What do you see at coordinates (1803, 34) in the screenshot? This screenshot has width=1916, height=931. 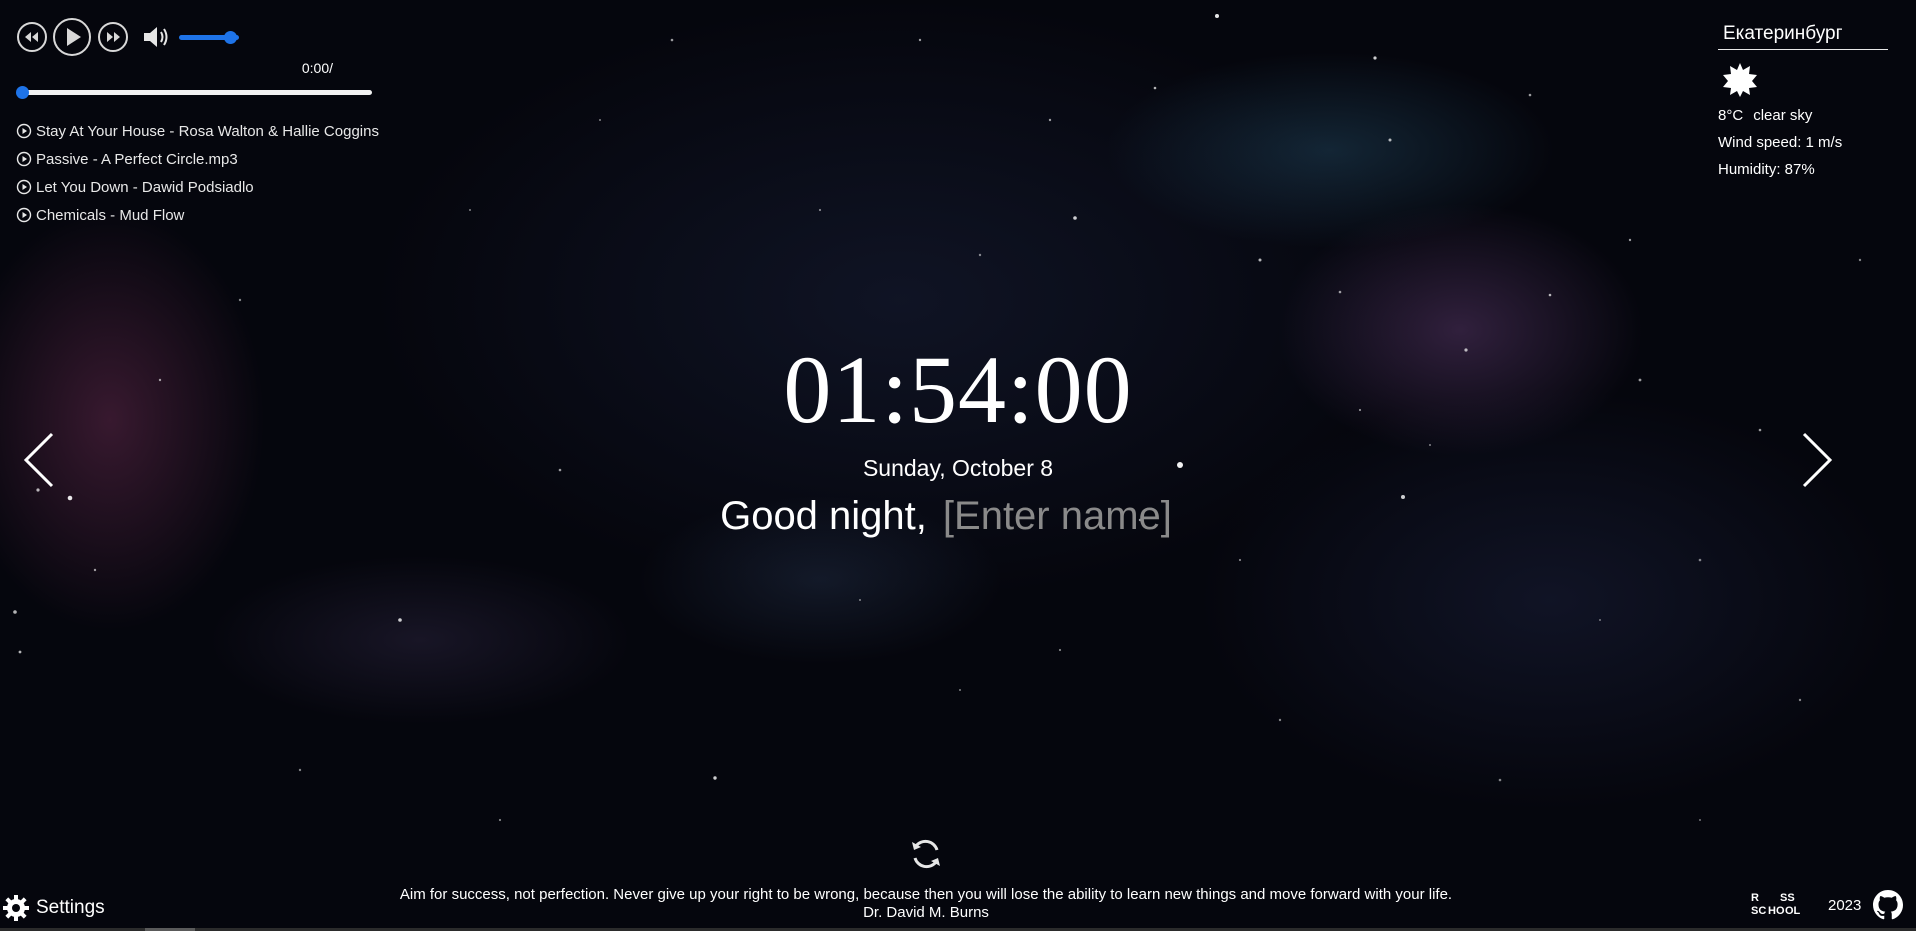 I see `city-input` at bounding box center [1803, 34].